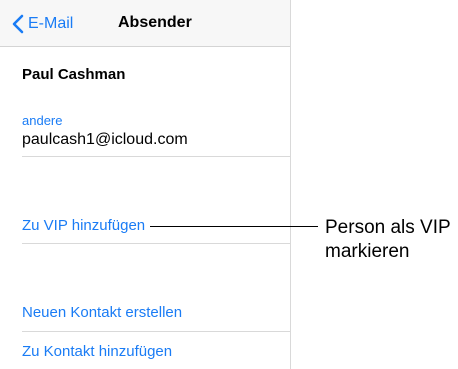 The width and height of the screenshot is (458, 369). What do you see at coordinates (74, 74) in the screenshot?
I see `contact-name: Paul Cashman` at bounding box center [74, 74].